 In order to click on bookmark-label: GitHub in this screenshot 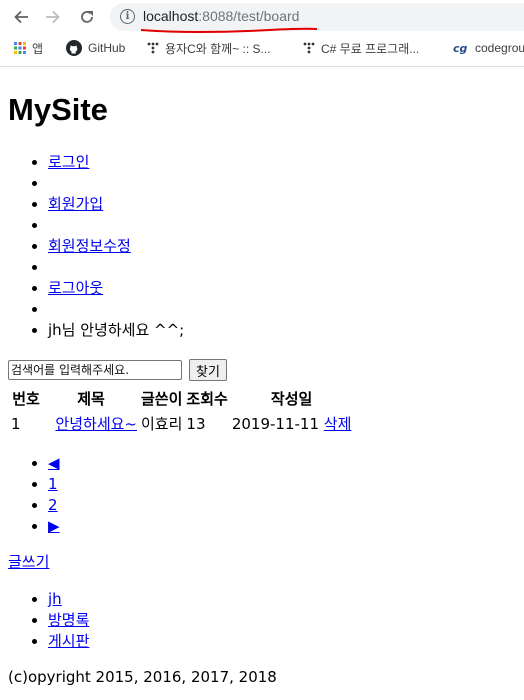, I will do `click(107, 48)`.